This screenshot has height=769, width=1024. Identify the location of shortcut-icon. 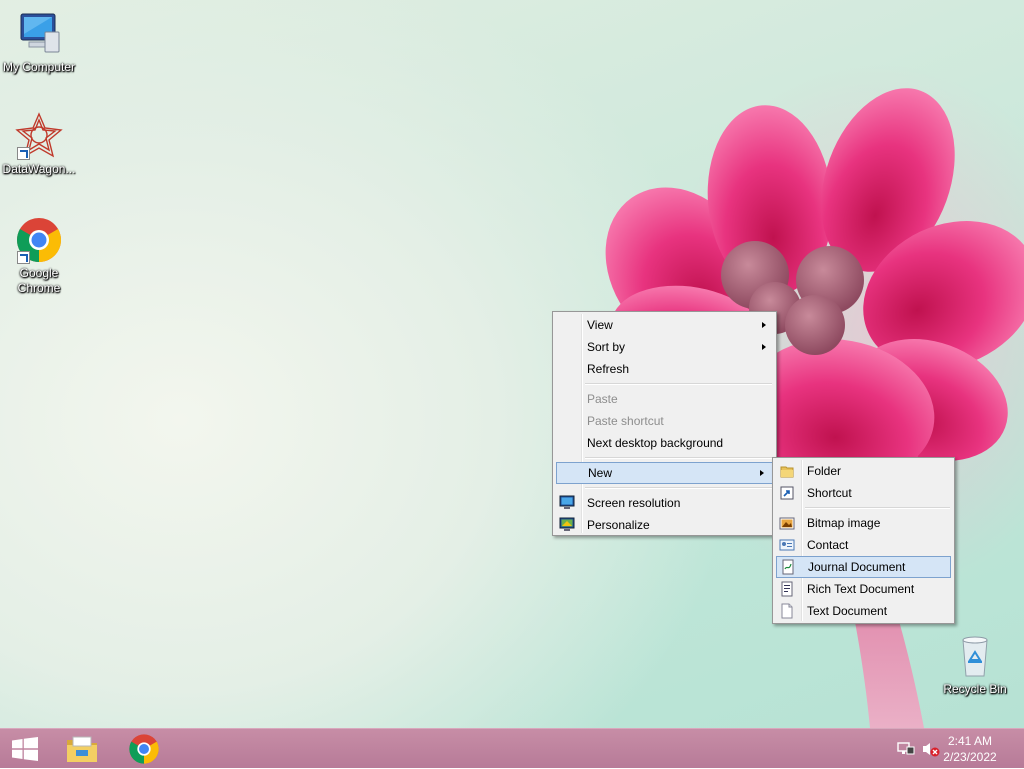
(787, 493).